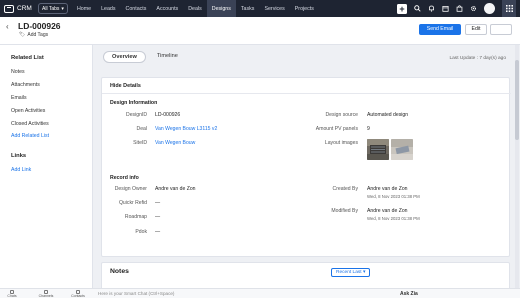 This screenshot has width=520, height=298. What do you see at coordinates (477, 58) in the screenshot?
I see `last-update-text: Last Update : 7 day(s) ago` at bounding box center [477, 58].